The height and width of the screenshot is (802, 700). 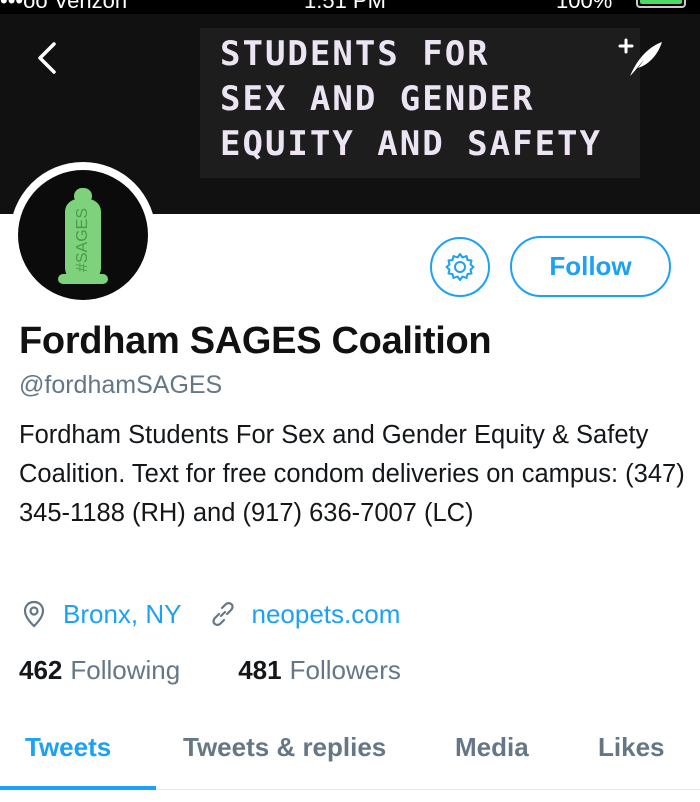 I want to click on battery-percent: 100%, so click(x=584, y=6).